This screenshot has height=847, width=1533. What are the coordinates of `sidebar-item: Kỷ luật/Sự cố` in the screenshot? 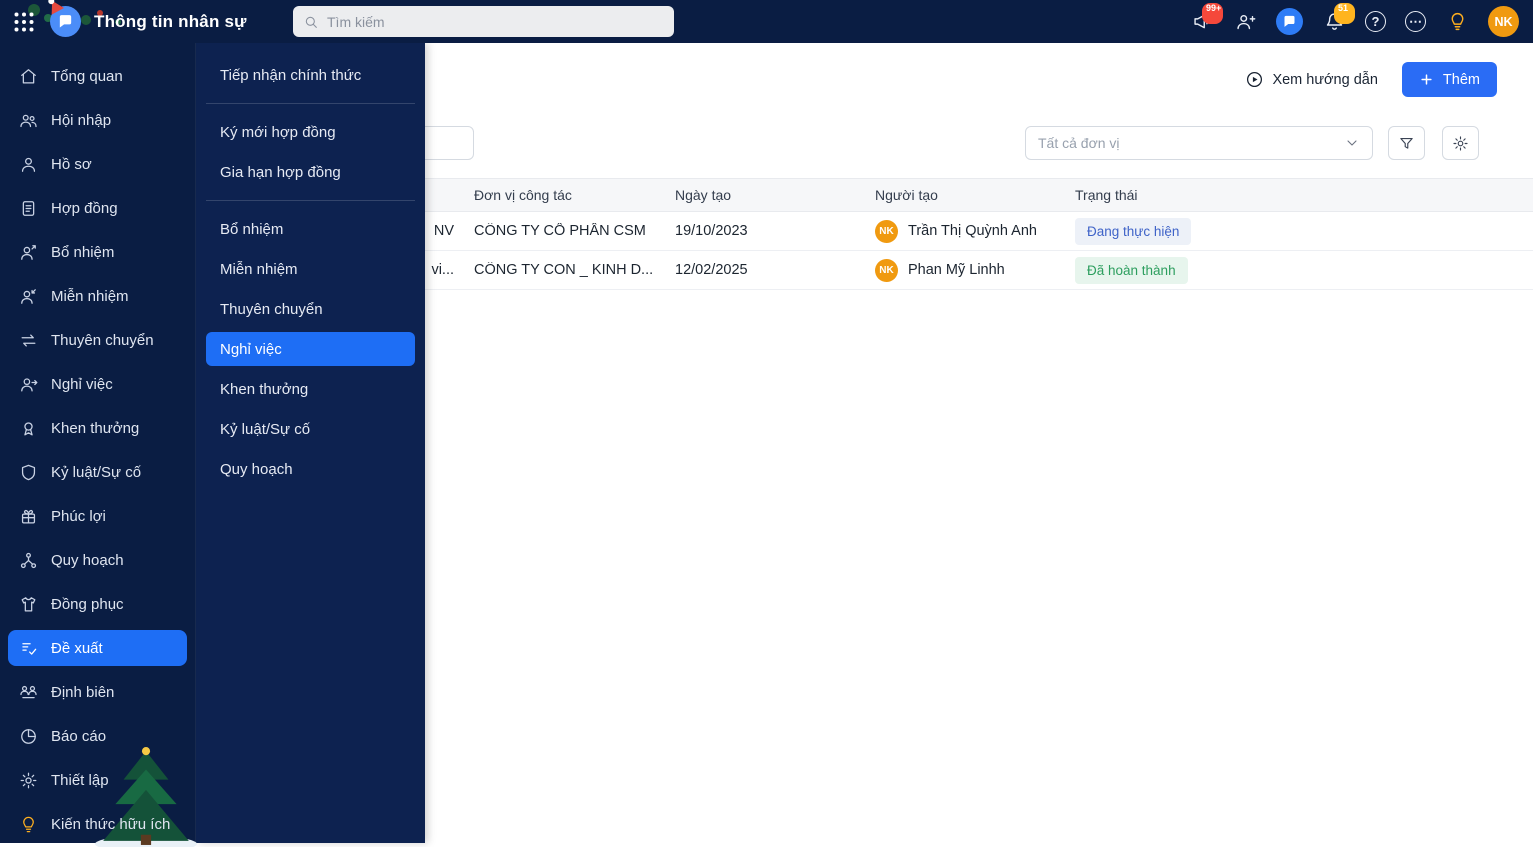 It's located at (97, 472).